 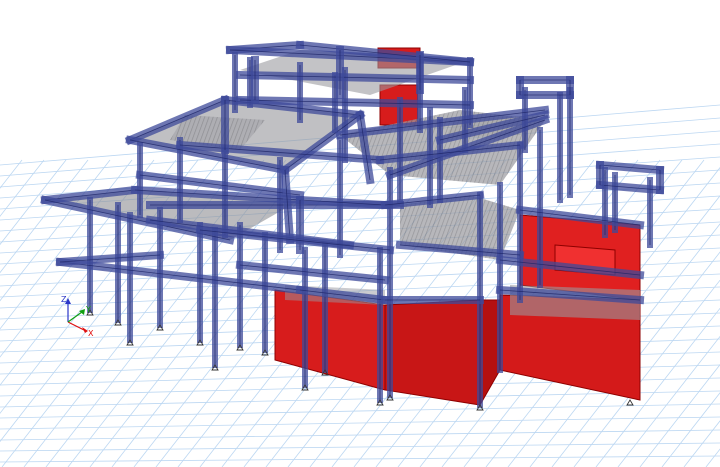 I want to click on axis-y-label: Y, so click(x=88, y=309).